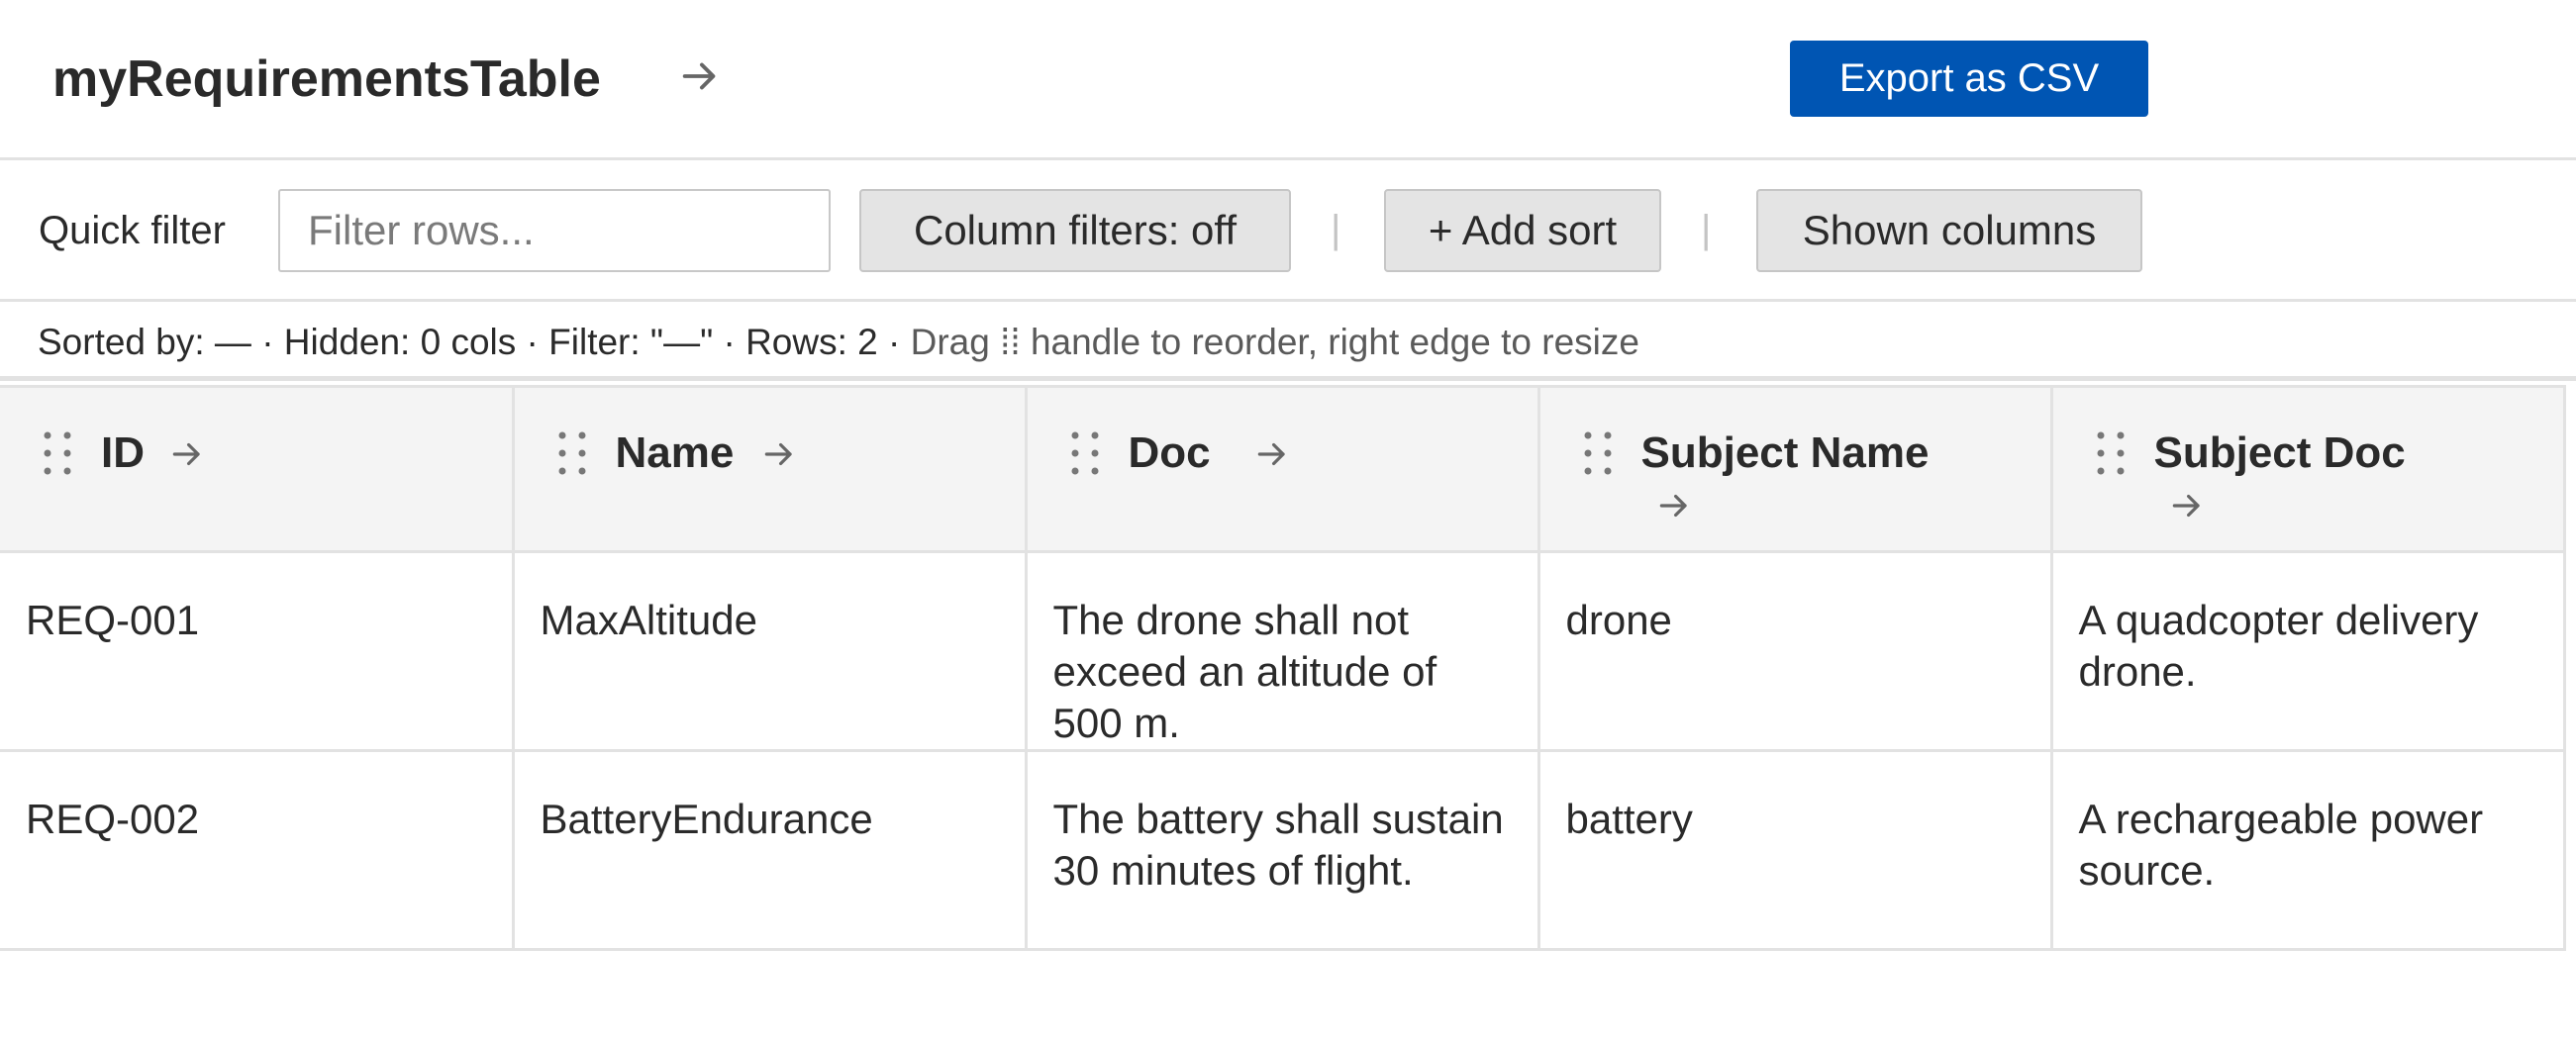  Describe the element at coordinates (1785, 452) in the screenshot. I see `column-label: Subject Name` at that location.